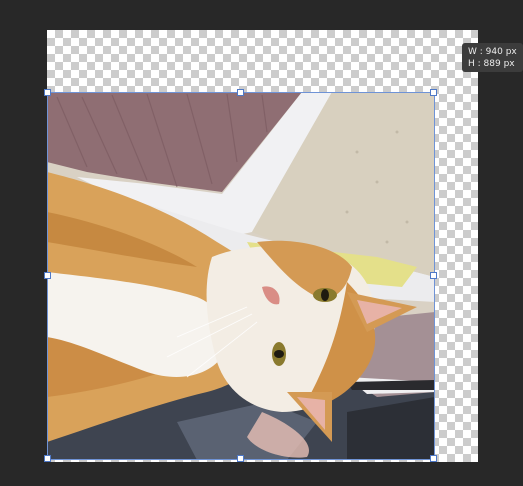  I want to click on resize-handle-top-right, so click(433, 92).